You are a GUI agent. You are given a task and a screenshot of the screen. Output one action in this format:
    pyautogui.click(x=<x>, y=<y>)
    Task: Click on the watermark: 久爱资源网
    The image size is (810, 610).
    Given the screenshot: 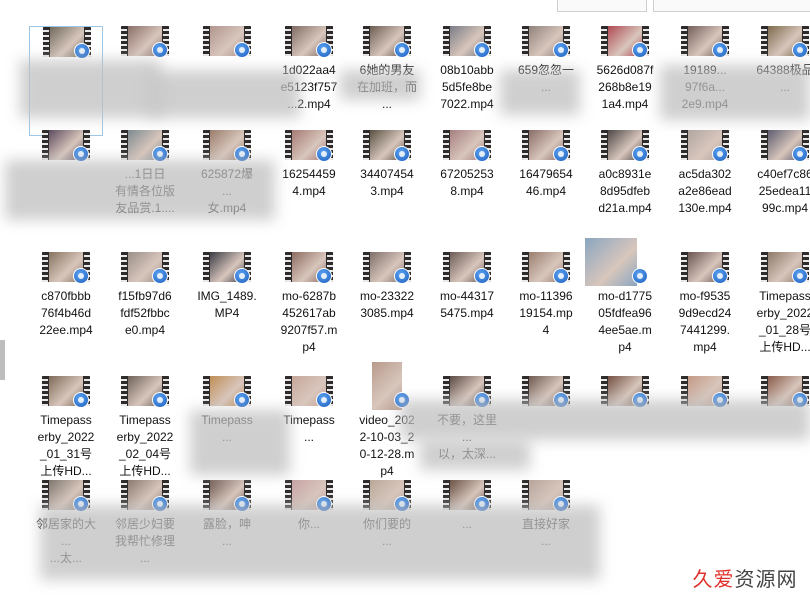 What is the action you would take?
    pyautogui.click(x=745, y=580)
    